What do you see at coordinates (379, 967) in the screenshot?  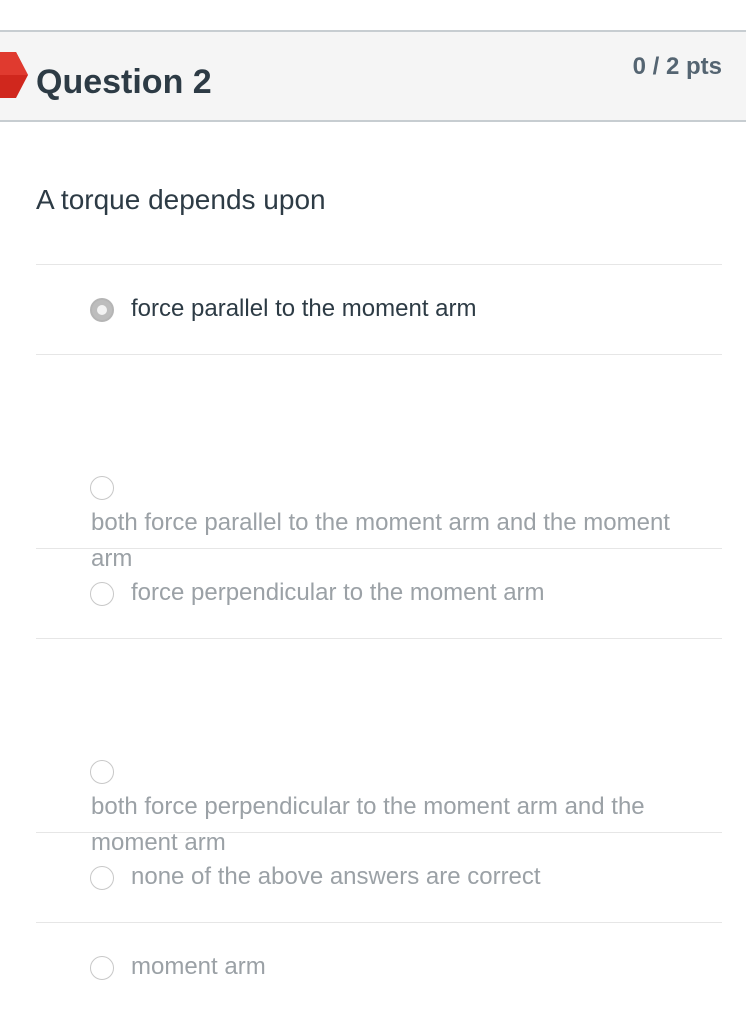 I see `answer-option: moment arm` at bounding box center [379, 967].